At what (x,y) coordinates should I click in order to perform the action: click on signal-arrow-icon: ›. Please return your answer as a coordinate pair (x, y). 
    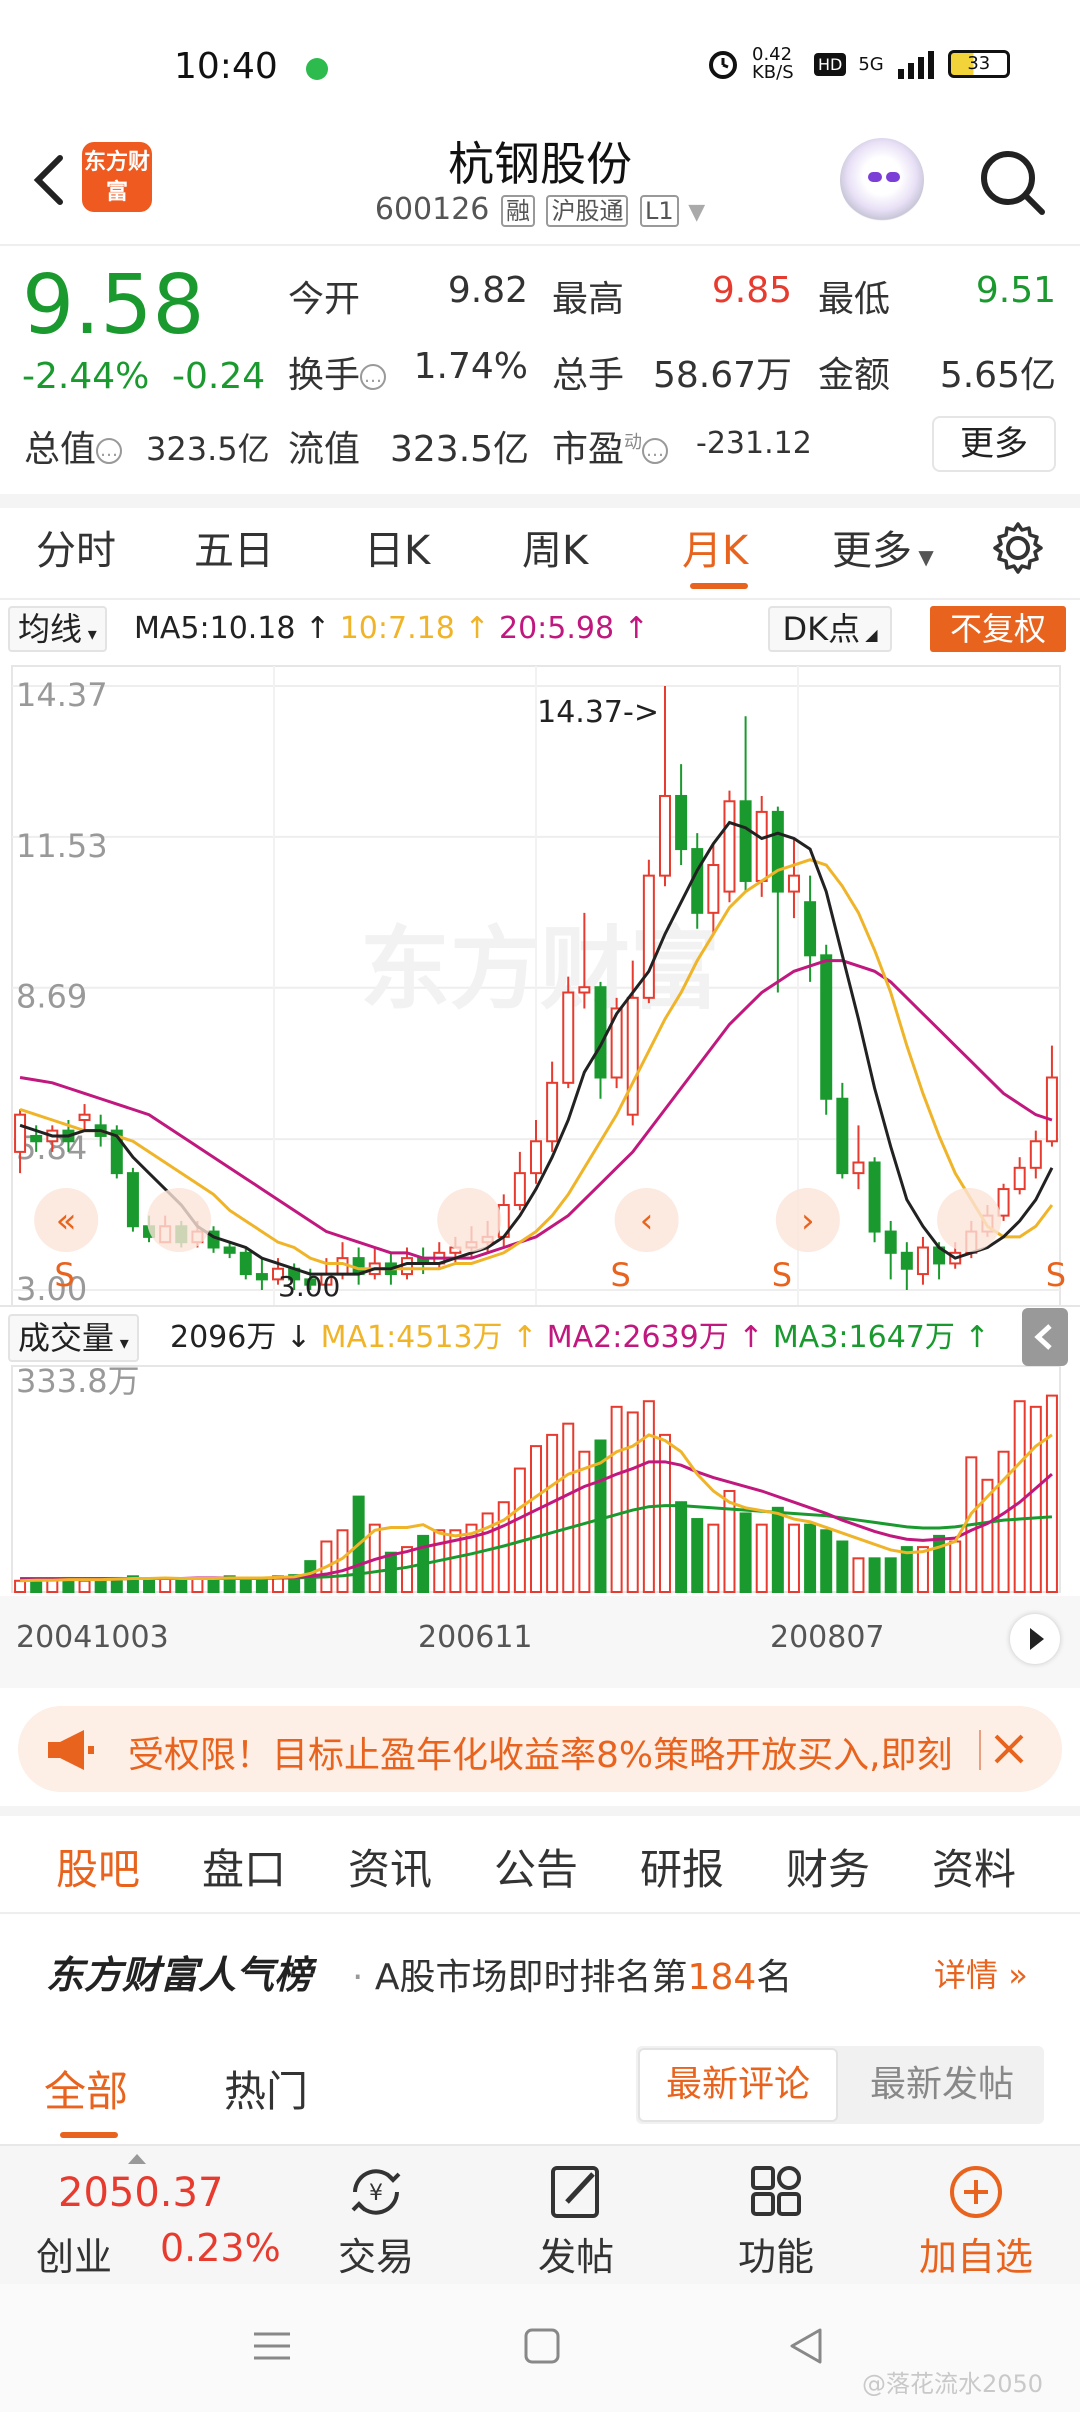
    Looking at the image, I should click on (808, 1221).